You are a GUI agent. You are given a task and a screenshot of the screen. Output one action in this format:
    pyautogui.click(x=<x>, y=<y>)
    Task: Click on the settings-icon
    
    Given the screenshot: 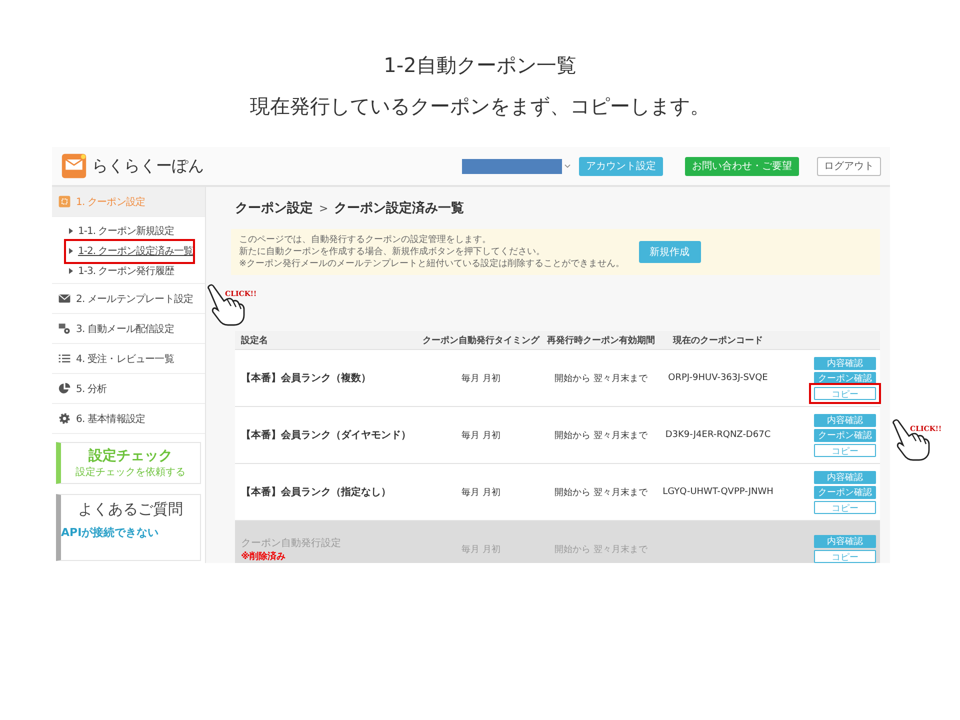 What is the action you would take?
    pyautogui.click(x=64, y=418)
    